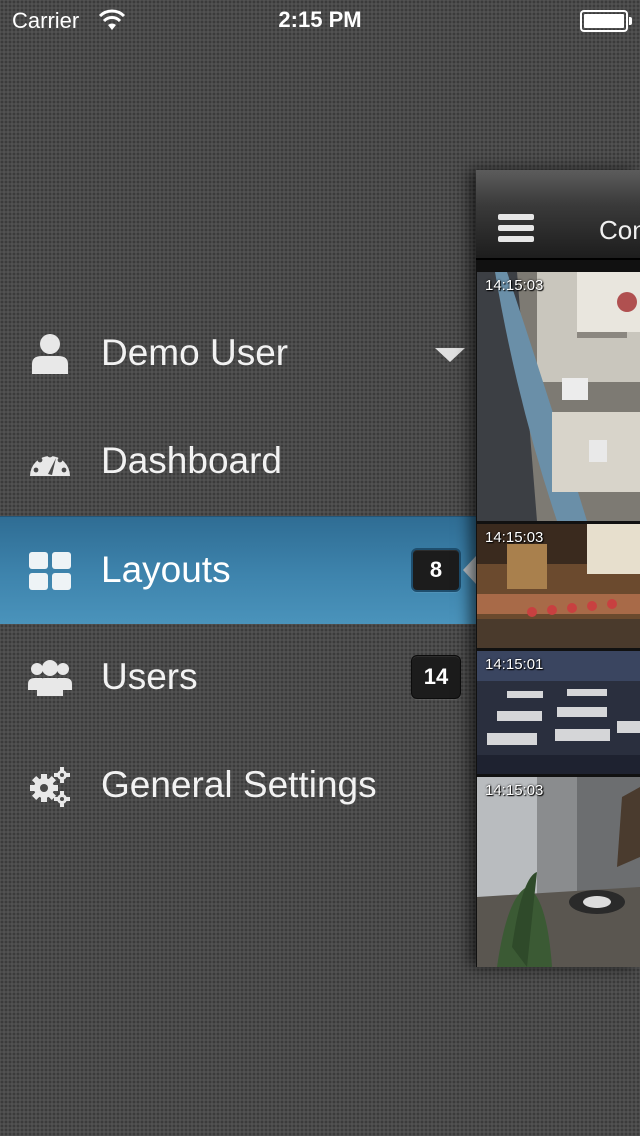  I want to click on battery-icon, so click(606, 21).